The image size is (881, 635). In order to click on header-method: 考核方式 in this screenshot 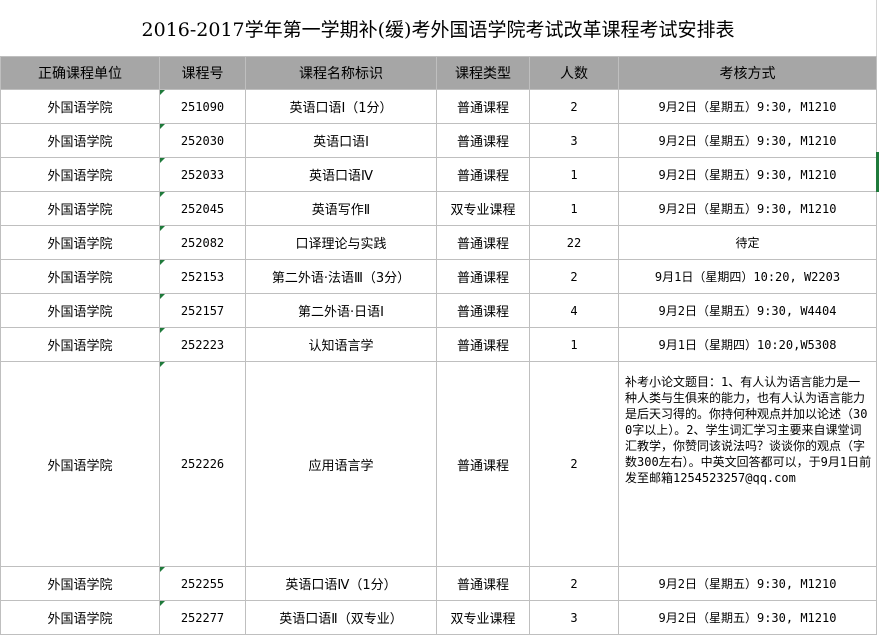, I will do `click(747, 73)`.